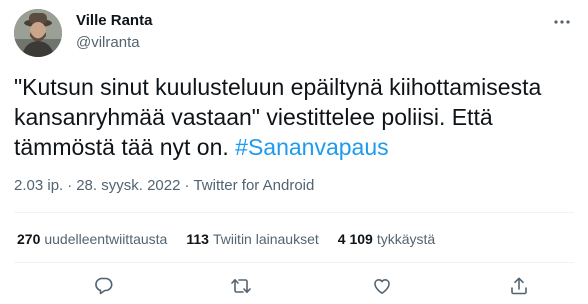  I want to click on reply-icon, so click(104, 286).